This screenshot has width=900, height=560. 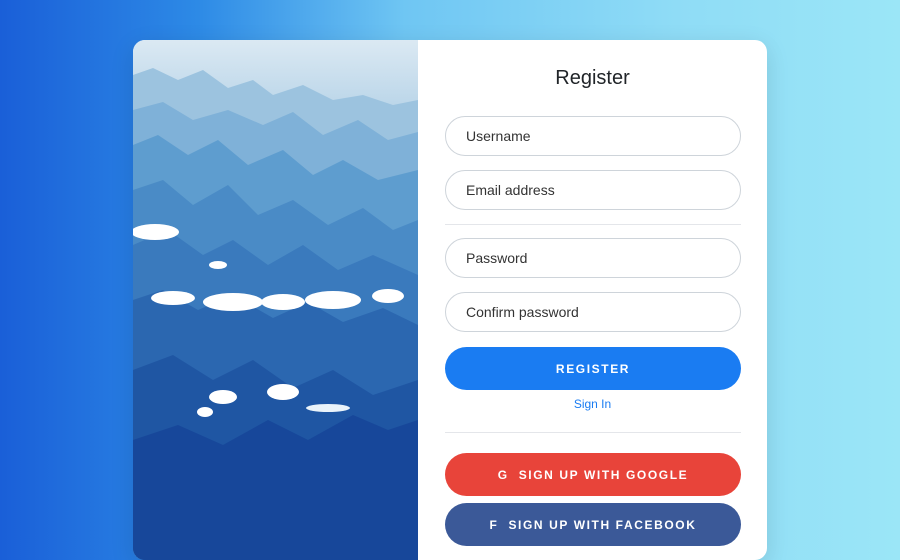 I want to click on facebook-signup-button: f SIGN UP WITH FACEBOOK, so click(x=593, y=524).